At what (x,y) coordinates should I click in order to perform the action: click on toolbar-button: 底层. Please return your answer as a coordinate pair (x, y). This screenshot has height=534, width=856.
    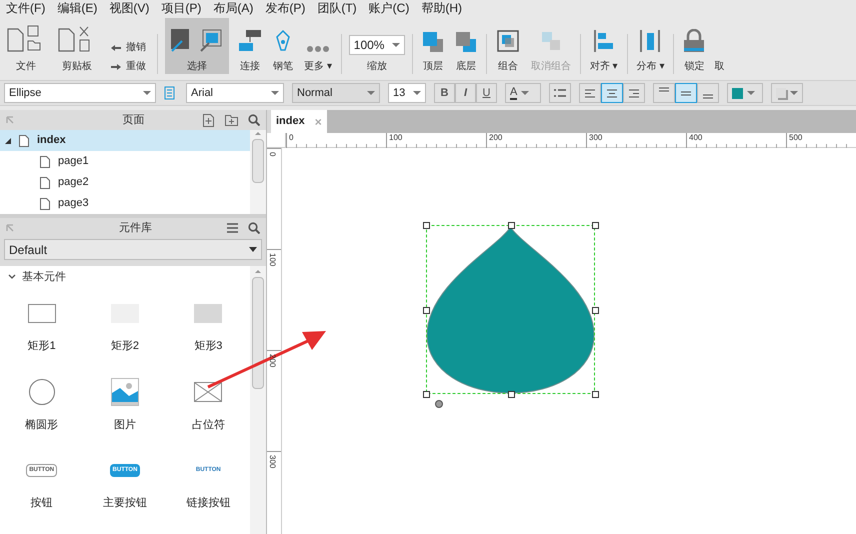
    Looking at the image, I should click on (465, 46).